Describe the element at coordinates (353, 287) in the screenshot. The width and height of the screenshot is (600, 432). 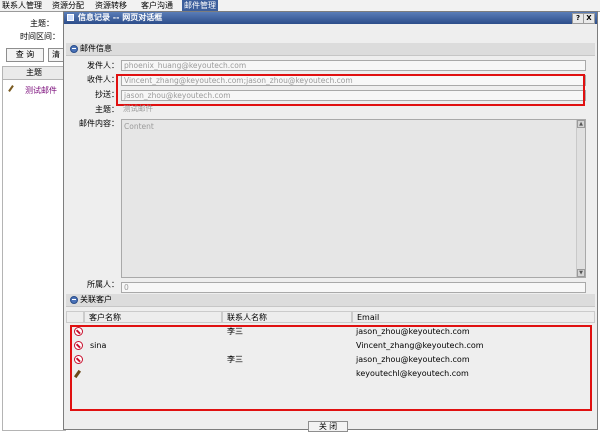
I see `owner-field: 0` at that location.